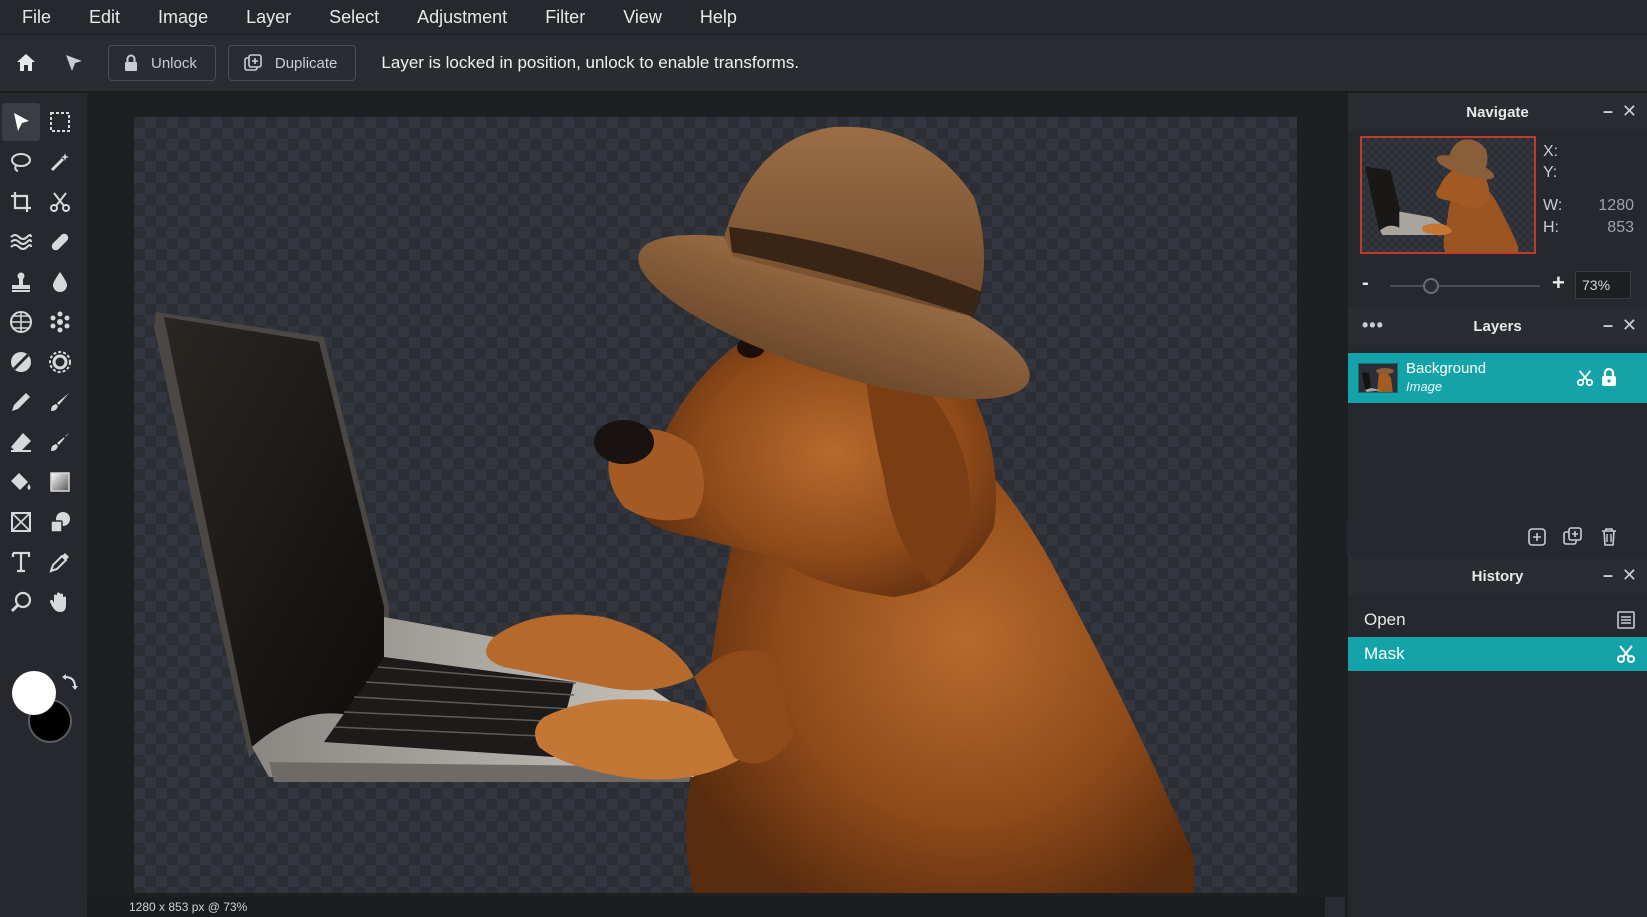 This screenshot has height=917, width=1647. Describe the element at coordinates (1550, 172) in the screenshot. I see `y-label: Y:` at that location.